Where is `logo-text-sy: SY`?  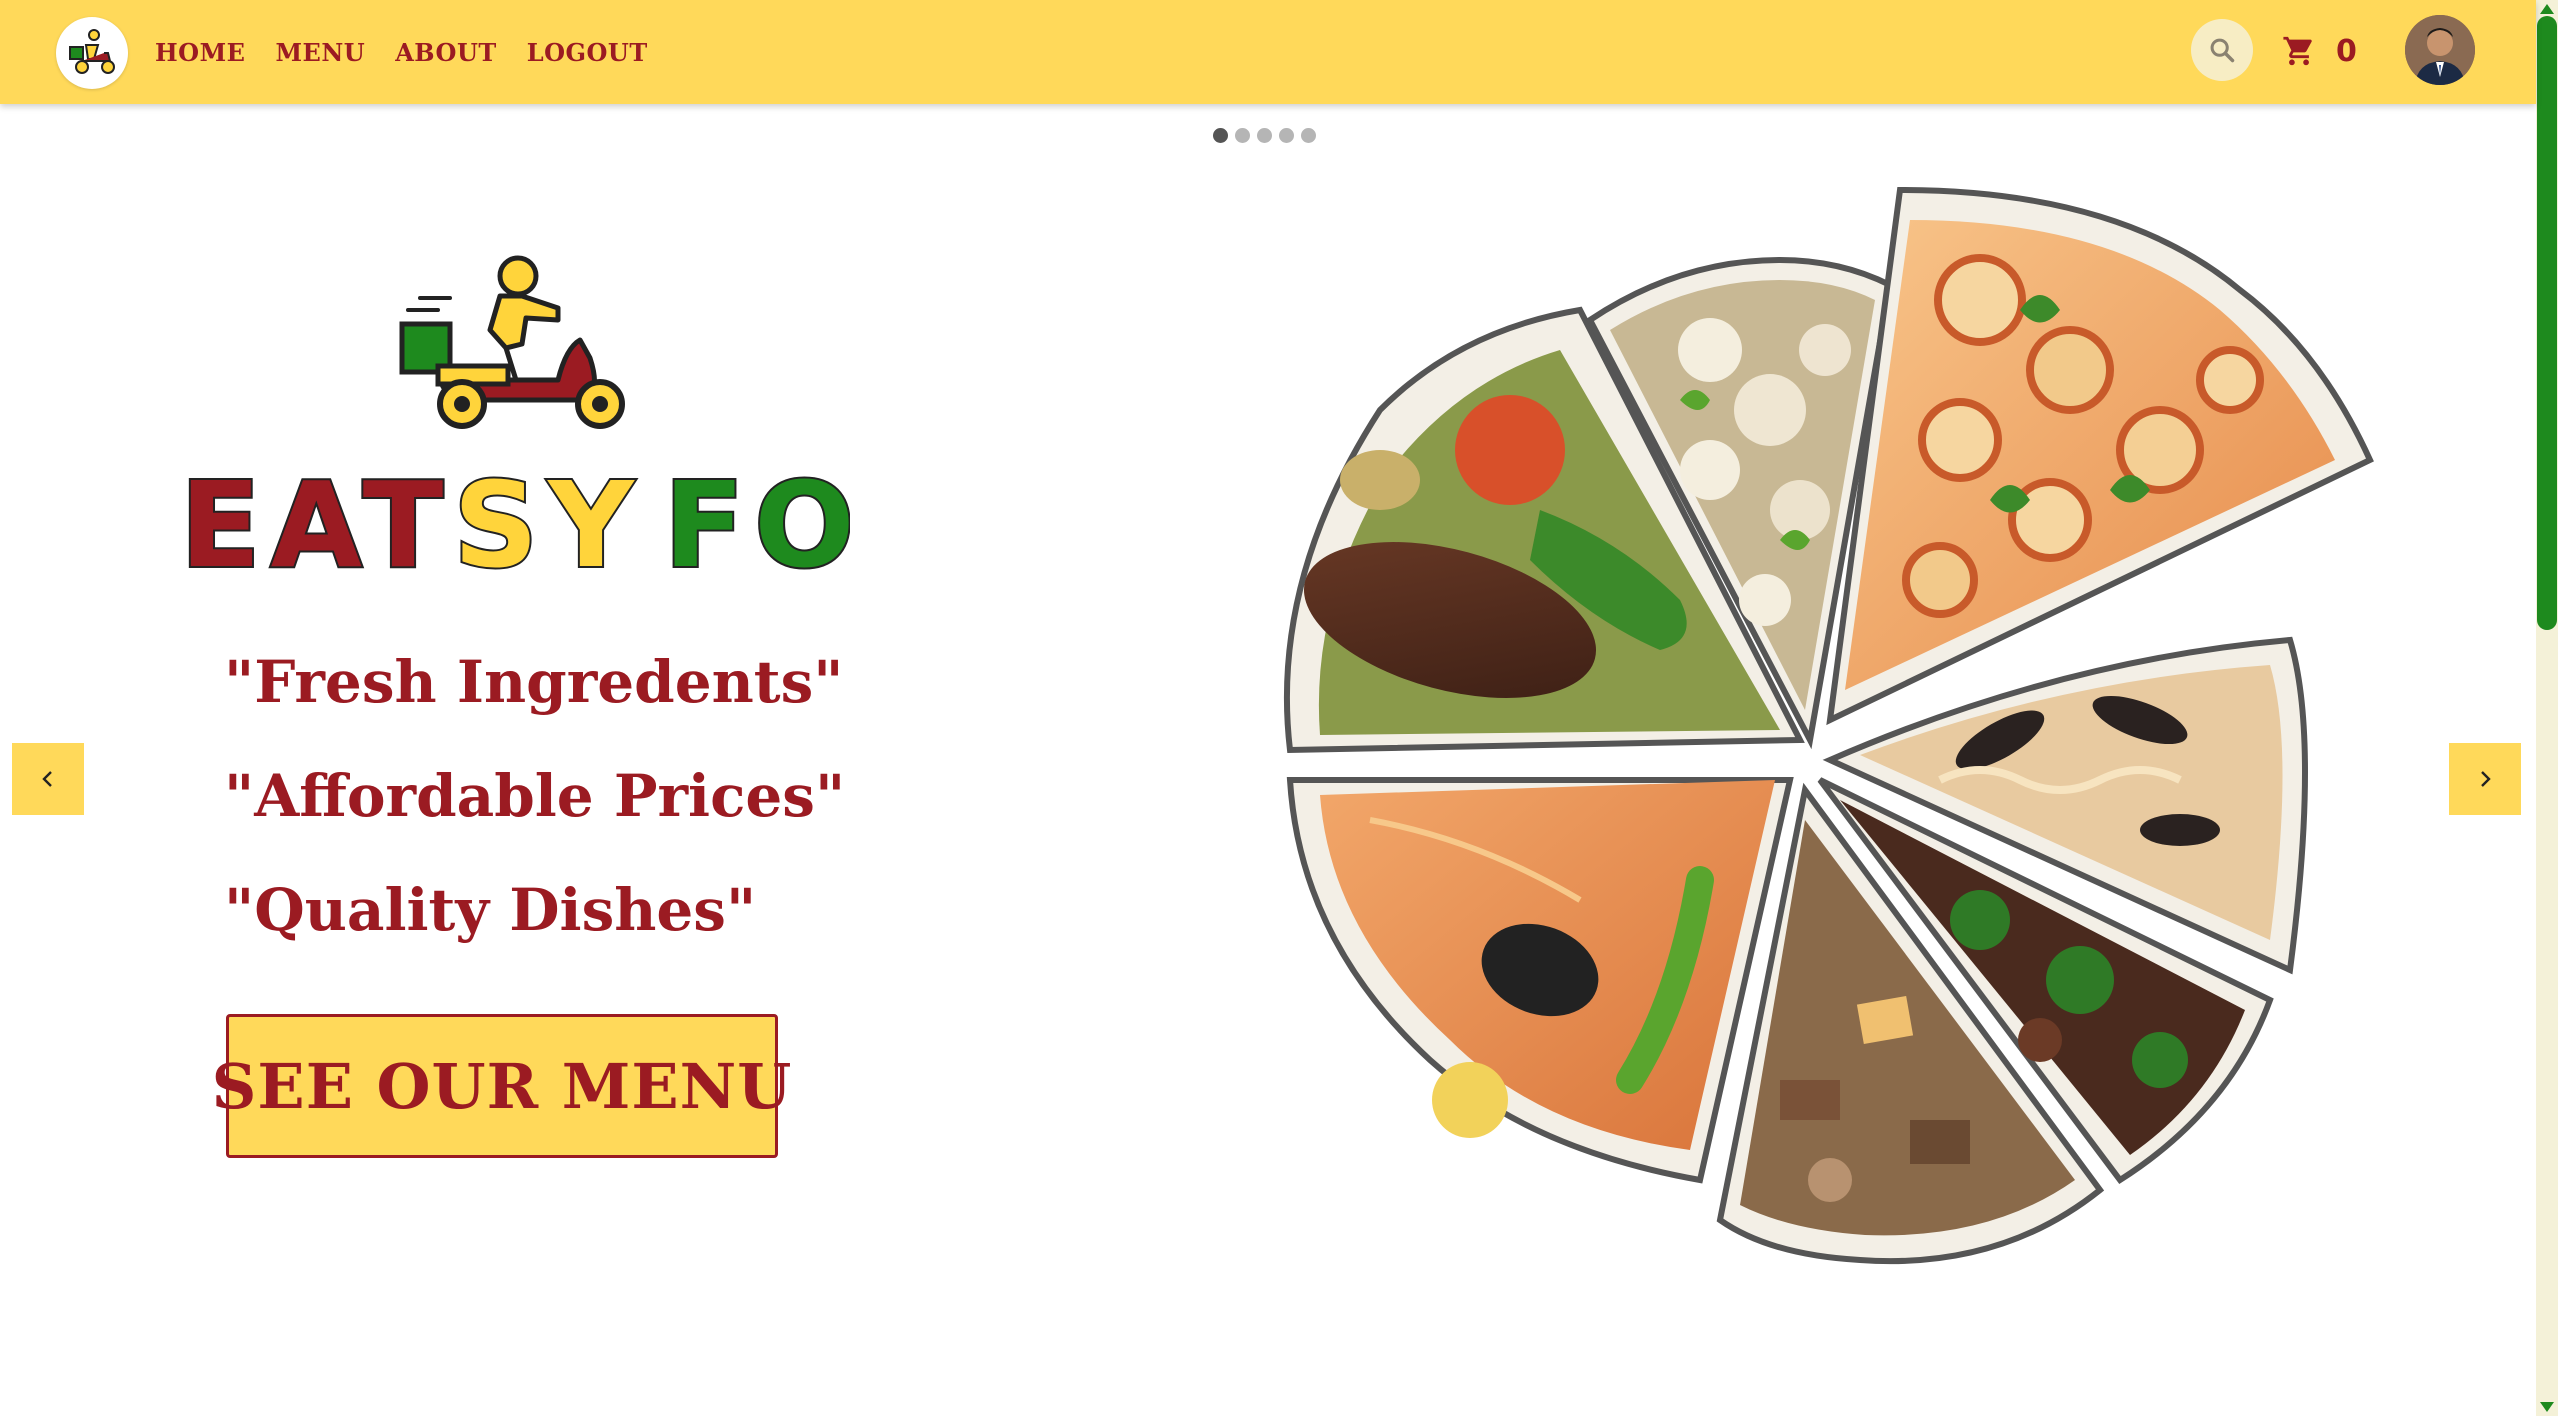 logo-text-sy: SY is located at coordinates (548, 517).